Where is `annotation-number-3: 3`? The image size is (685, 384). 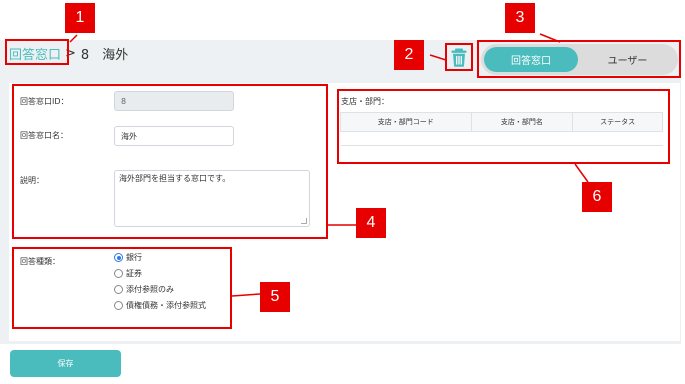 annotation-number-3: 3 is located at coordinates (520, 18).